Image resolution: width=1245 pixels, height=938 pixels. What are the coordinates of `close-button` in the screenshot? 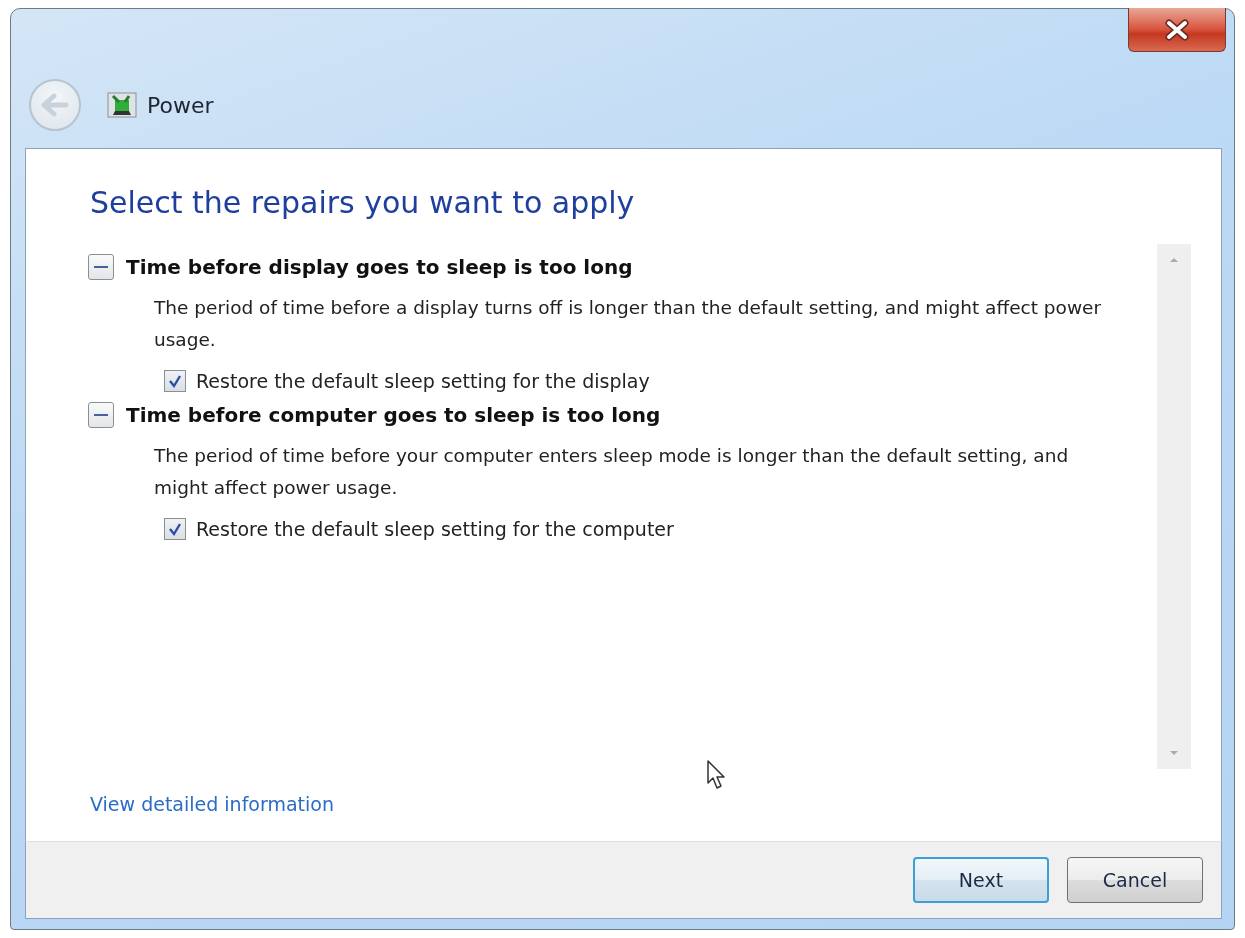 It's located at (1177, 30).